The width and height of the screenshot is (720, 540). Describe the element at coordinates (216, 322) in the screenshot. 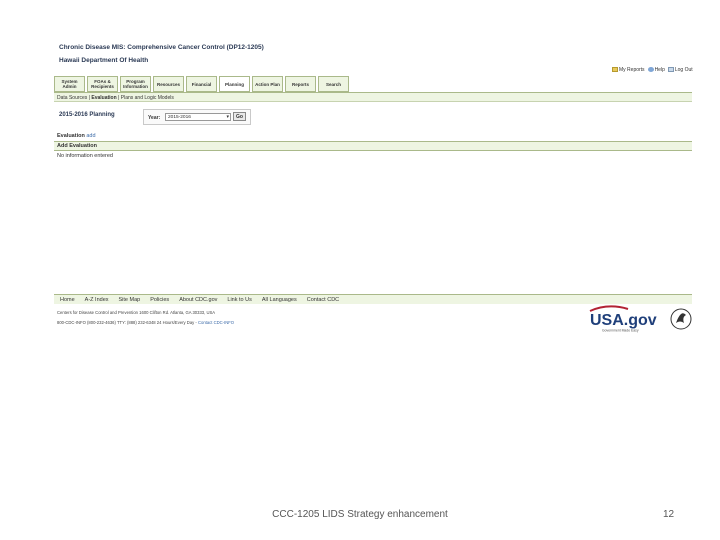

I see `contact-cdc-info-link: Contact CDC-INFO` at that location.